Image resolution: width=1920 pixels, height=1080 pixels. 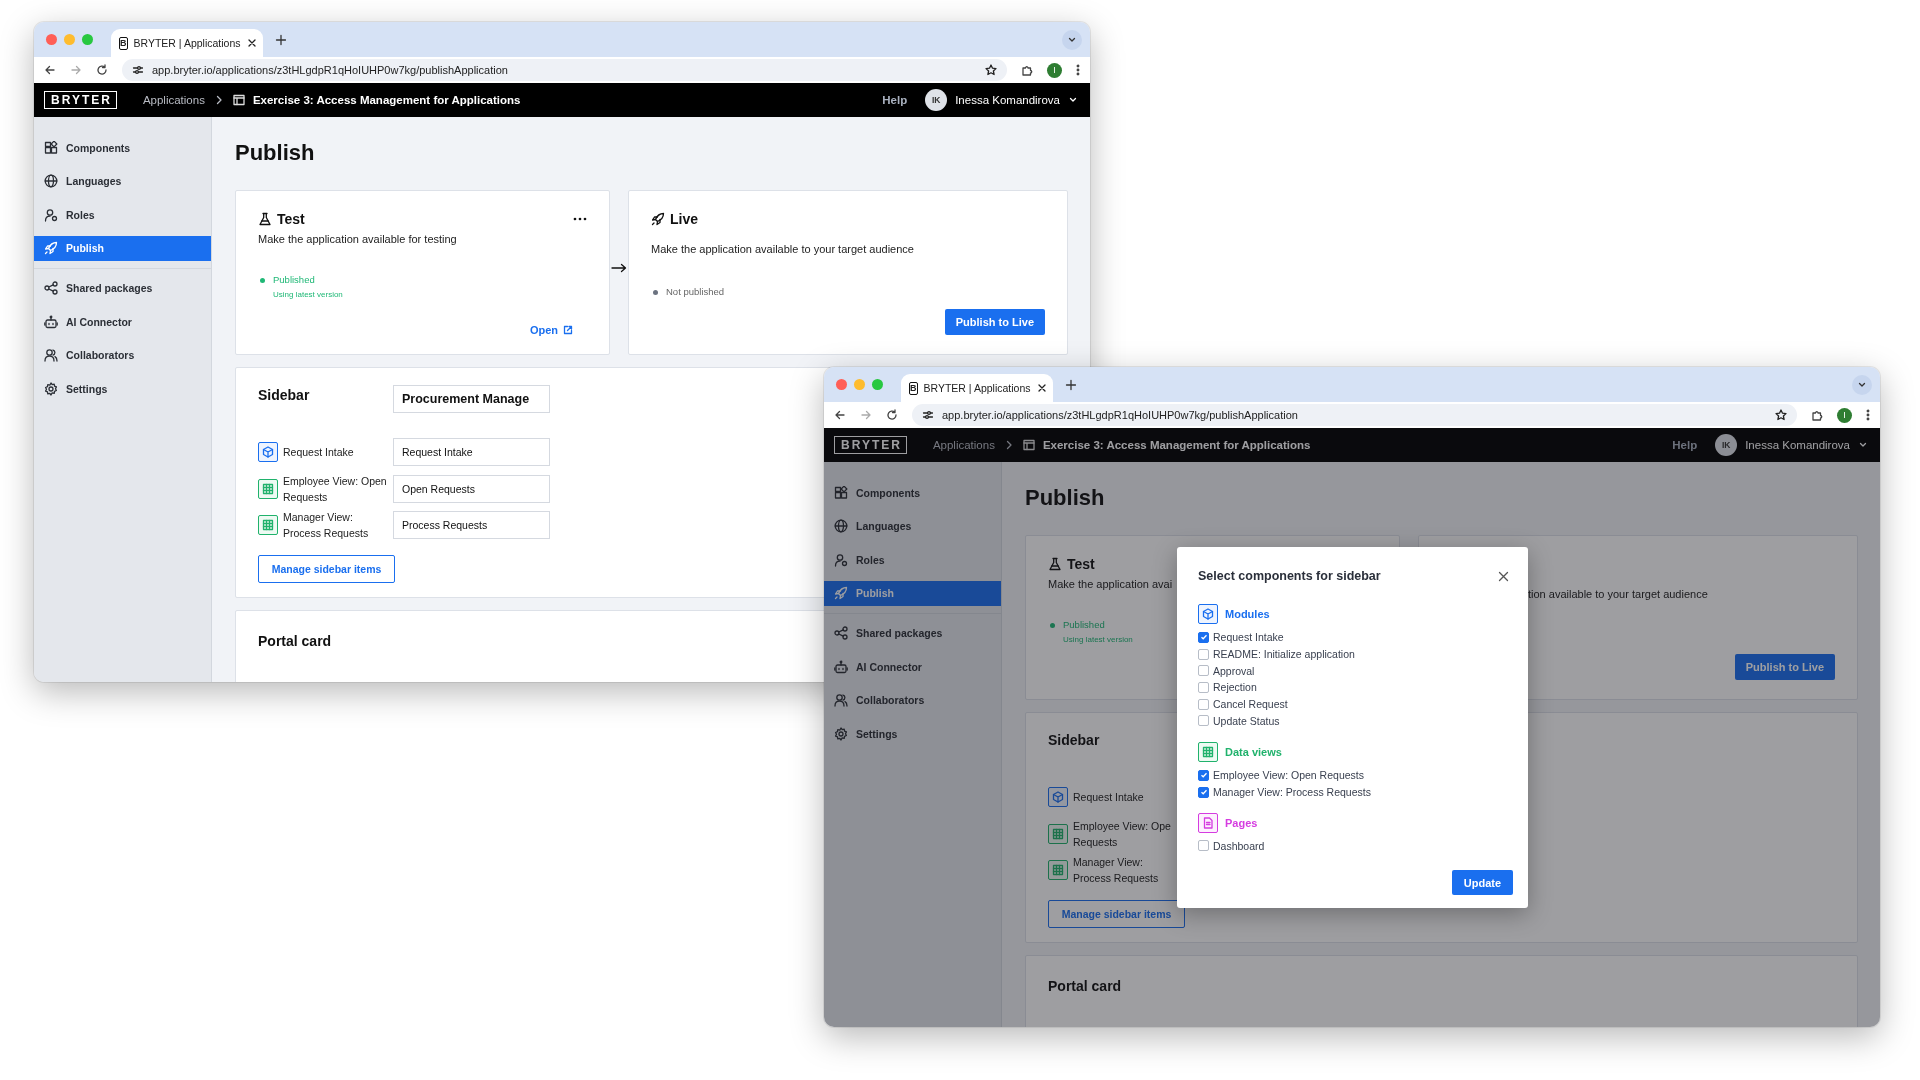 What do you see at coordinates (284, 395) in the screenshot?
I see `section-title: Sidebar` at bounding box center [284, 395].